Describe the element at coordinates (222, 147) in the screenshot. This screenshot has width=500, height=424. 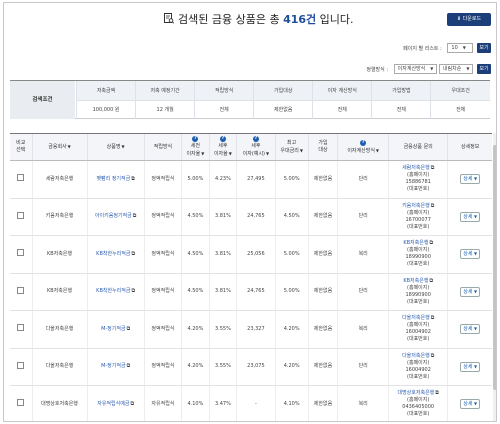
I see `col-post-rate: ? 세후 이자율▼` at that location.